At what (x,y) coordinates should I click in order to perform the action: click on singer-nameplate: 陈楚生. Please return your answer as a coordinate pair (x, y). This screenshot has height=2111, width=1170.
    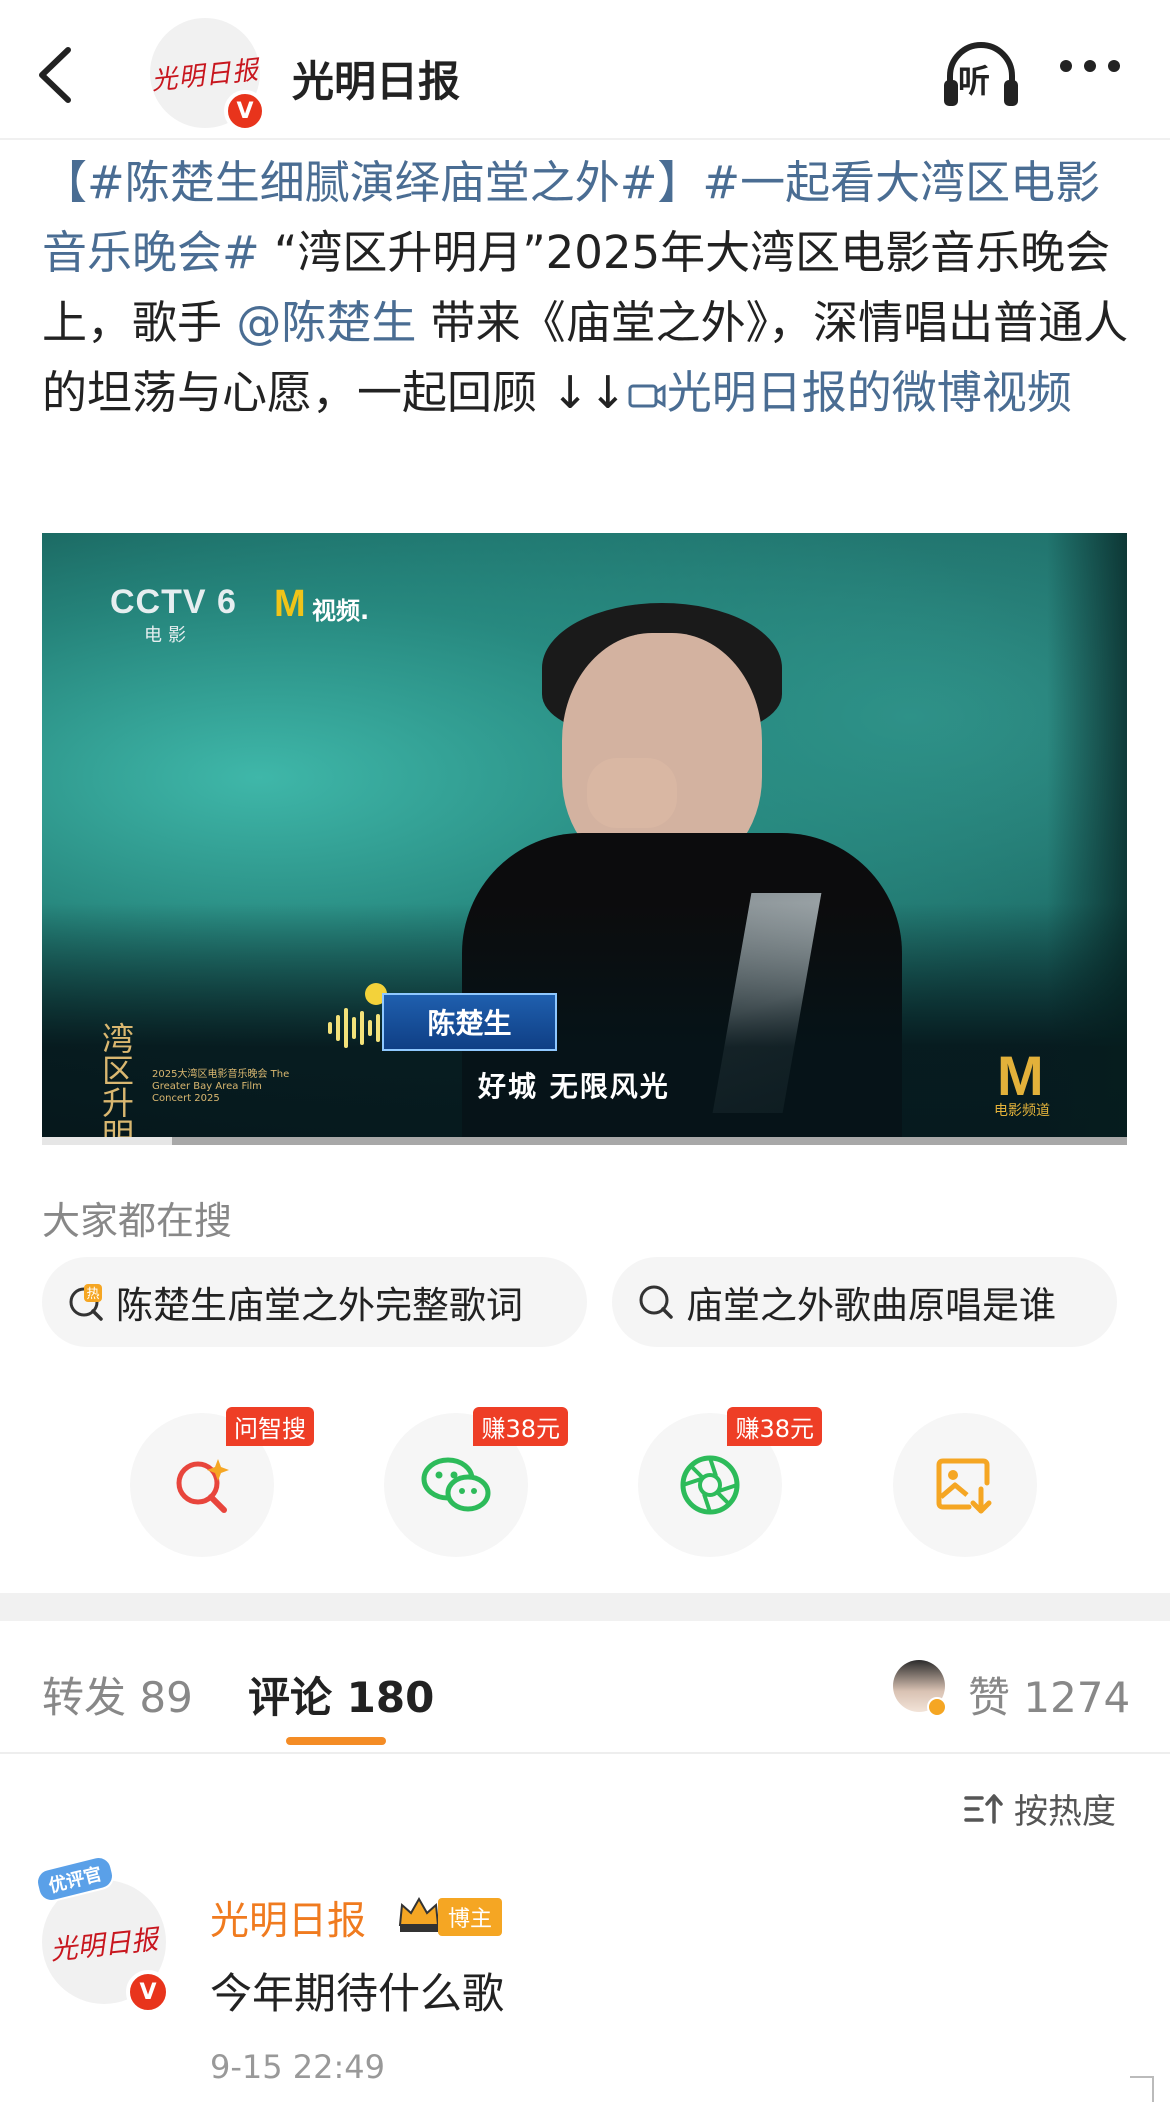
    Looking at the image, I should click on (469, 1022).